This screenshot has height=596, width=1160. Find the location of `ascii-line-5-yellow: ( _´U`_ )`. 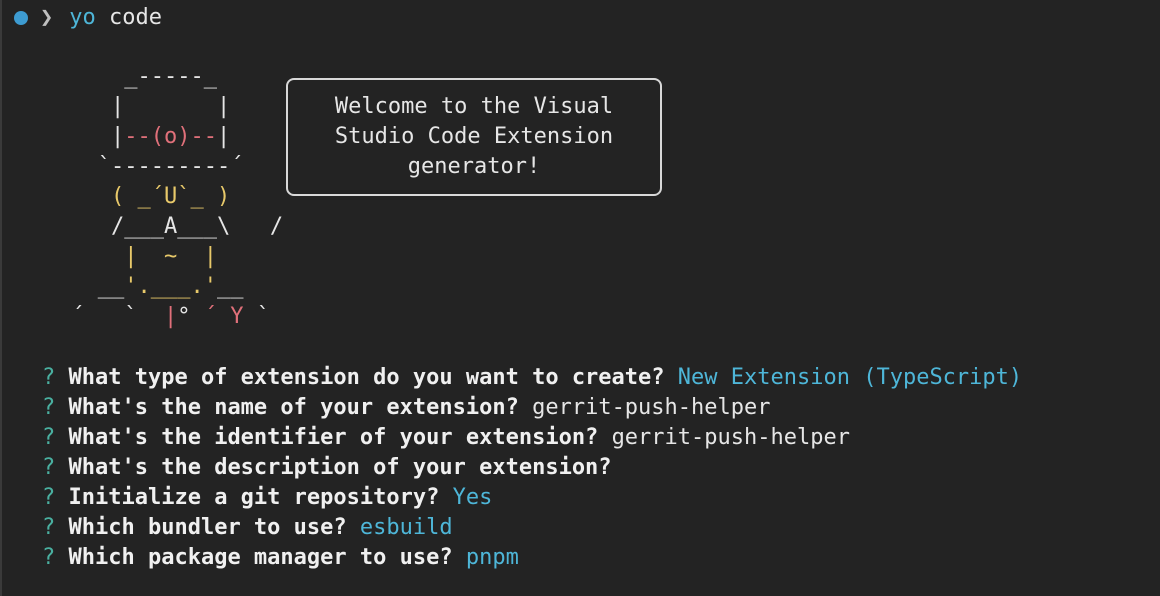

ascii-line-5-yellow: ( _´U`_ ) is located at coordinates (170, 196).